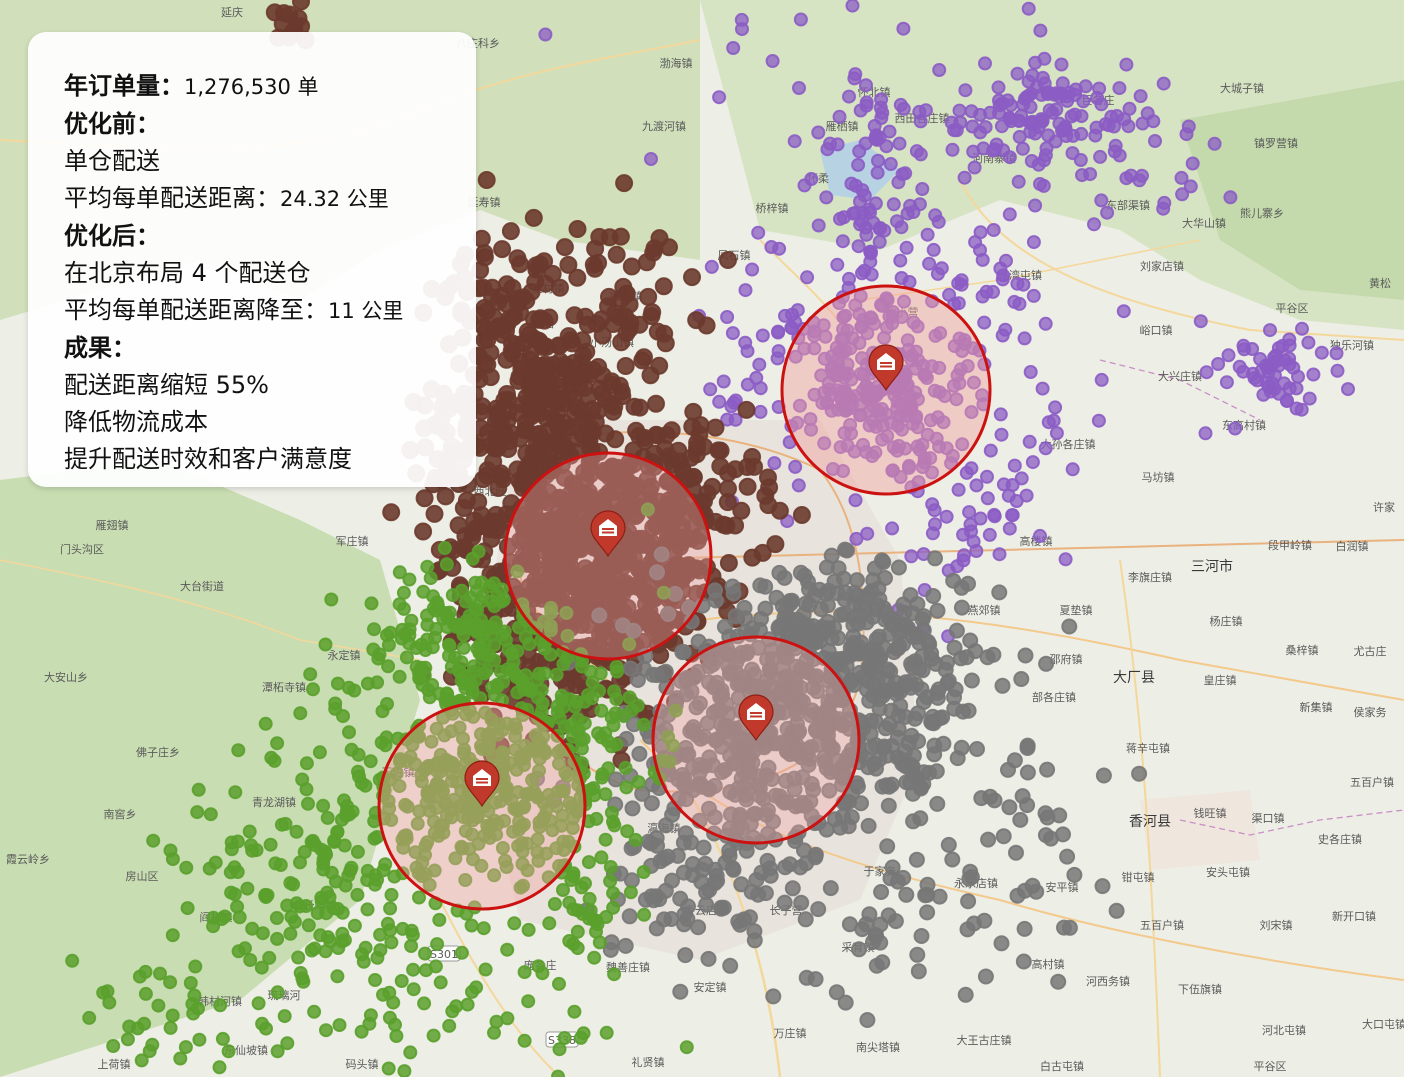 The width and height of the screenshot is (1404, 1077). I want to click on before-distance-colon: ：, so click(268, 198).